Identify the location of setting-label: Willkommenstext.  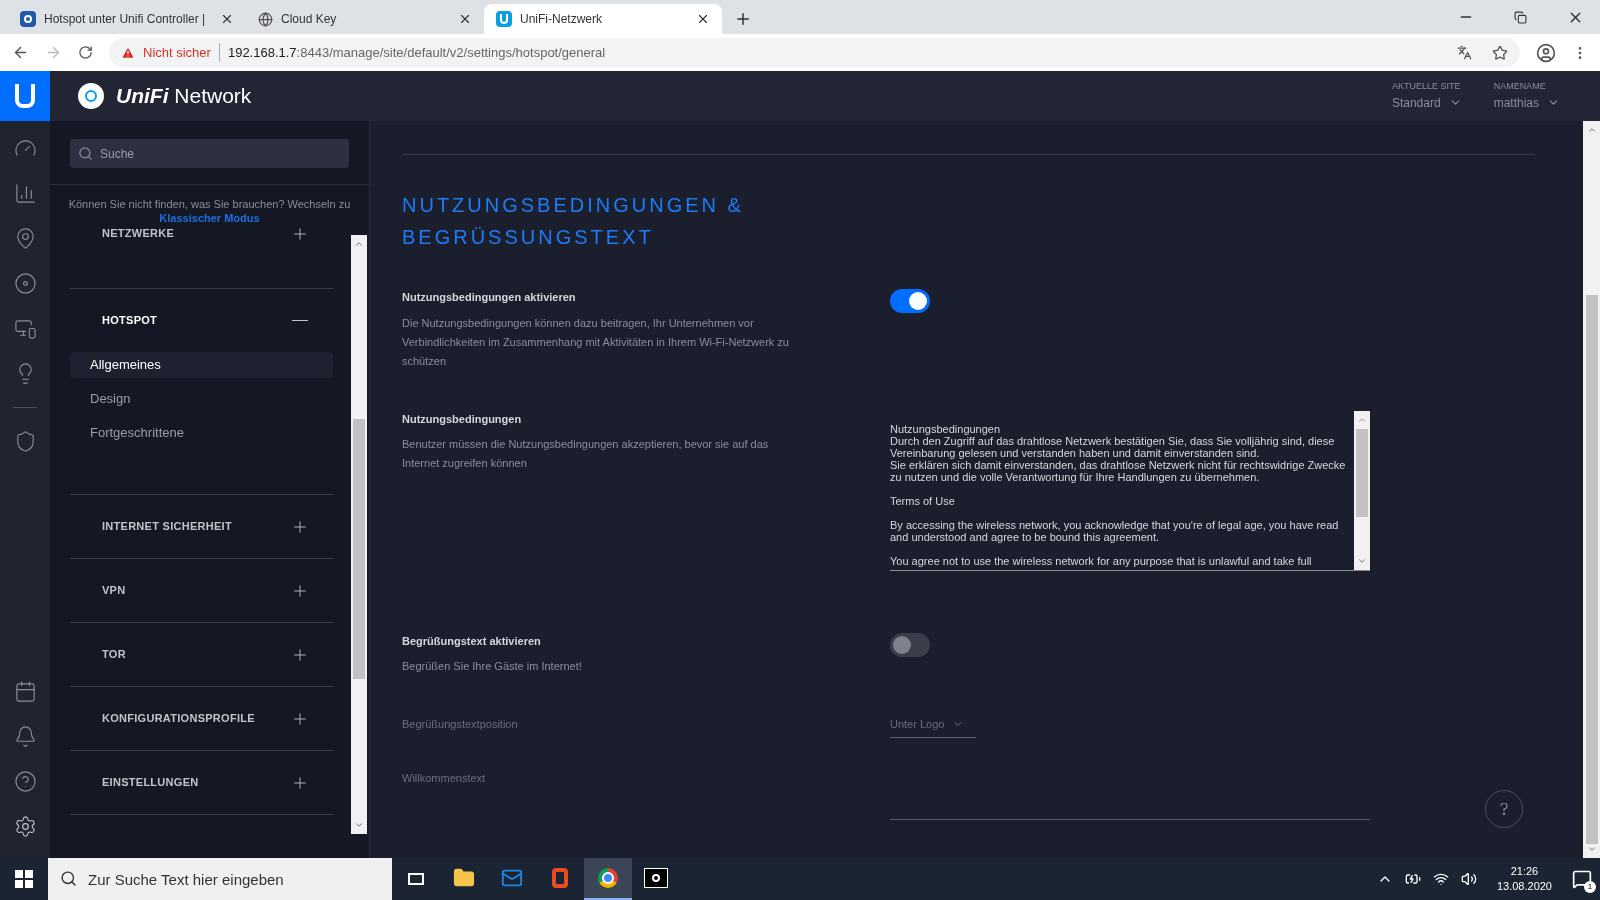
(444, 778).